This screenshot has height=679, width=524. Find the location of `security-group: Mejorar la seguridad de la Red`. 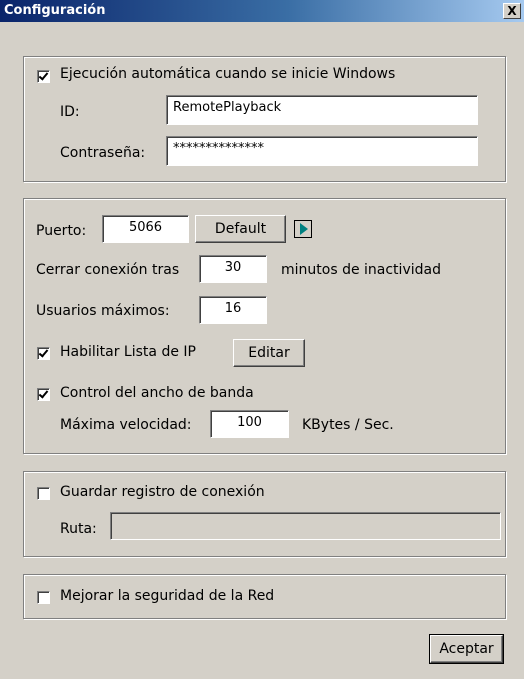

security-group: Mejorar la seguridad de la Red is located at coordinates (264, 596).